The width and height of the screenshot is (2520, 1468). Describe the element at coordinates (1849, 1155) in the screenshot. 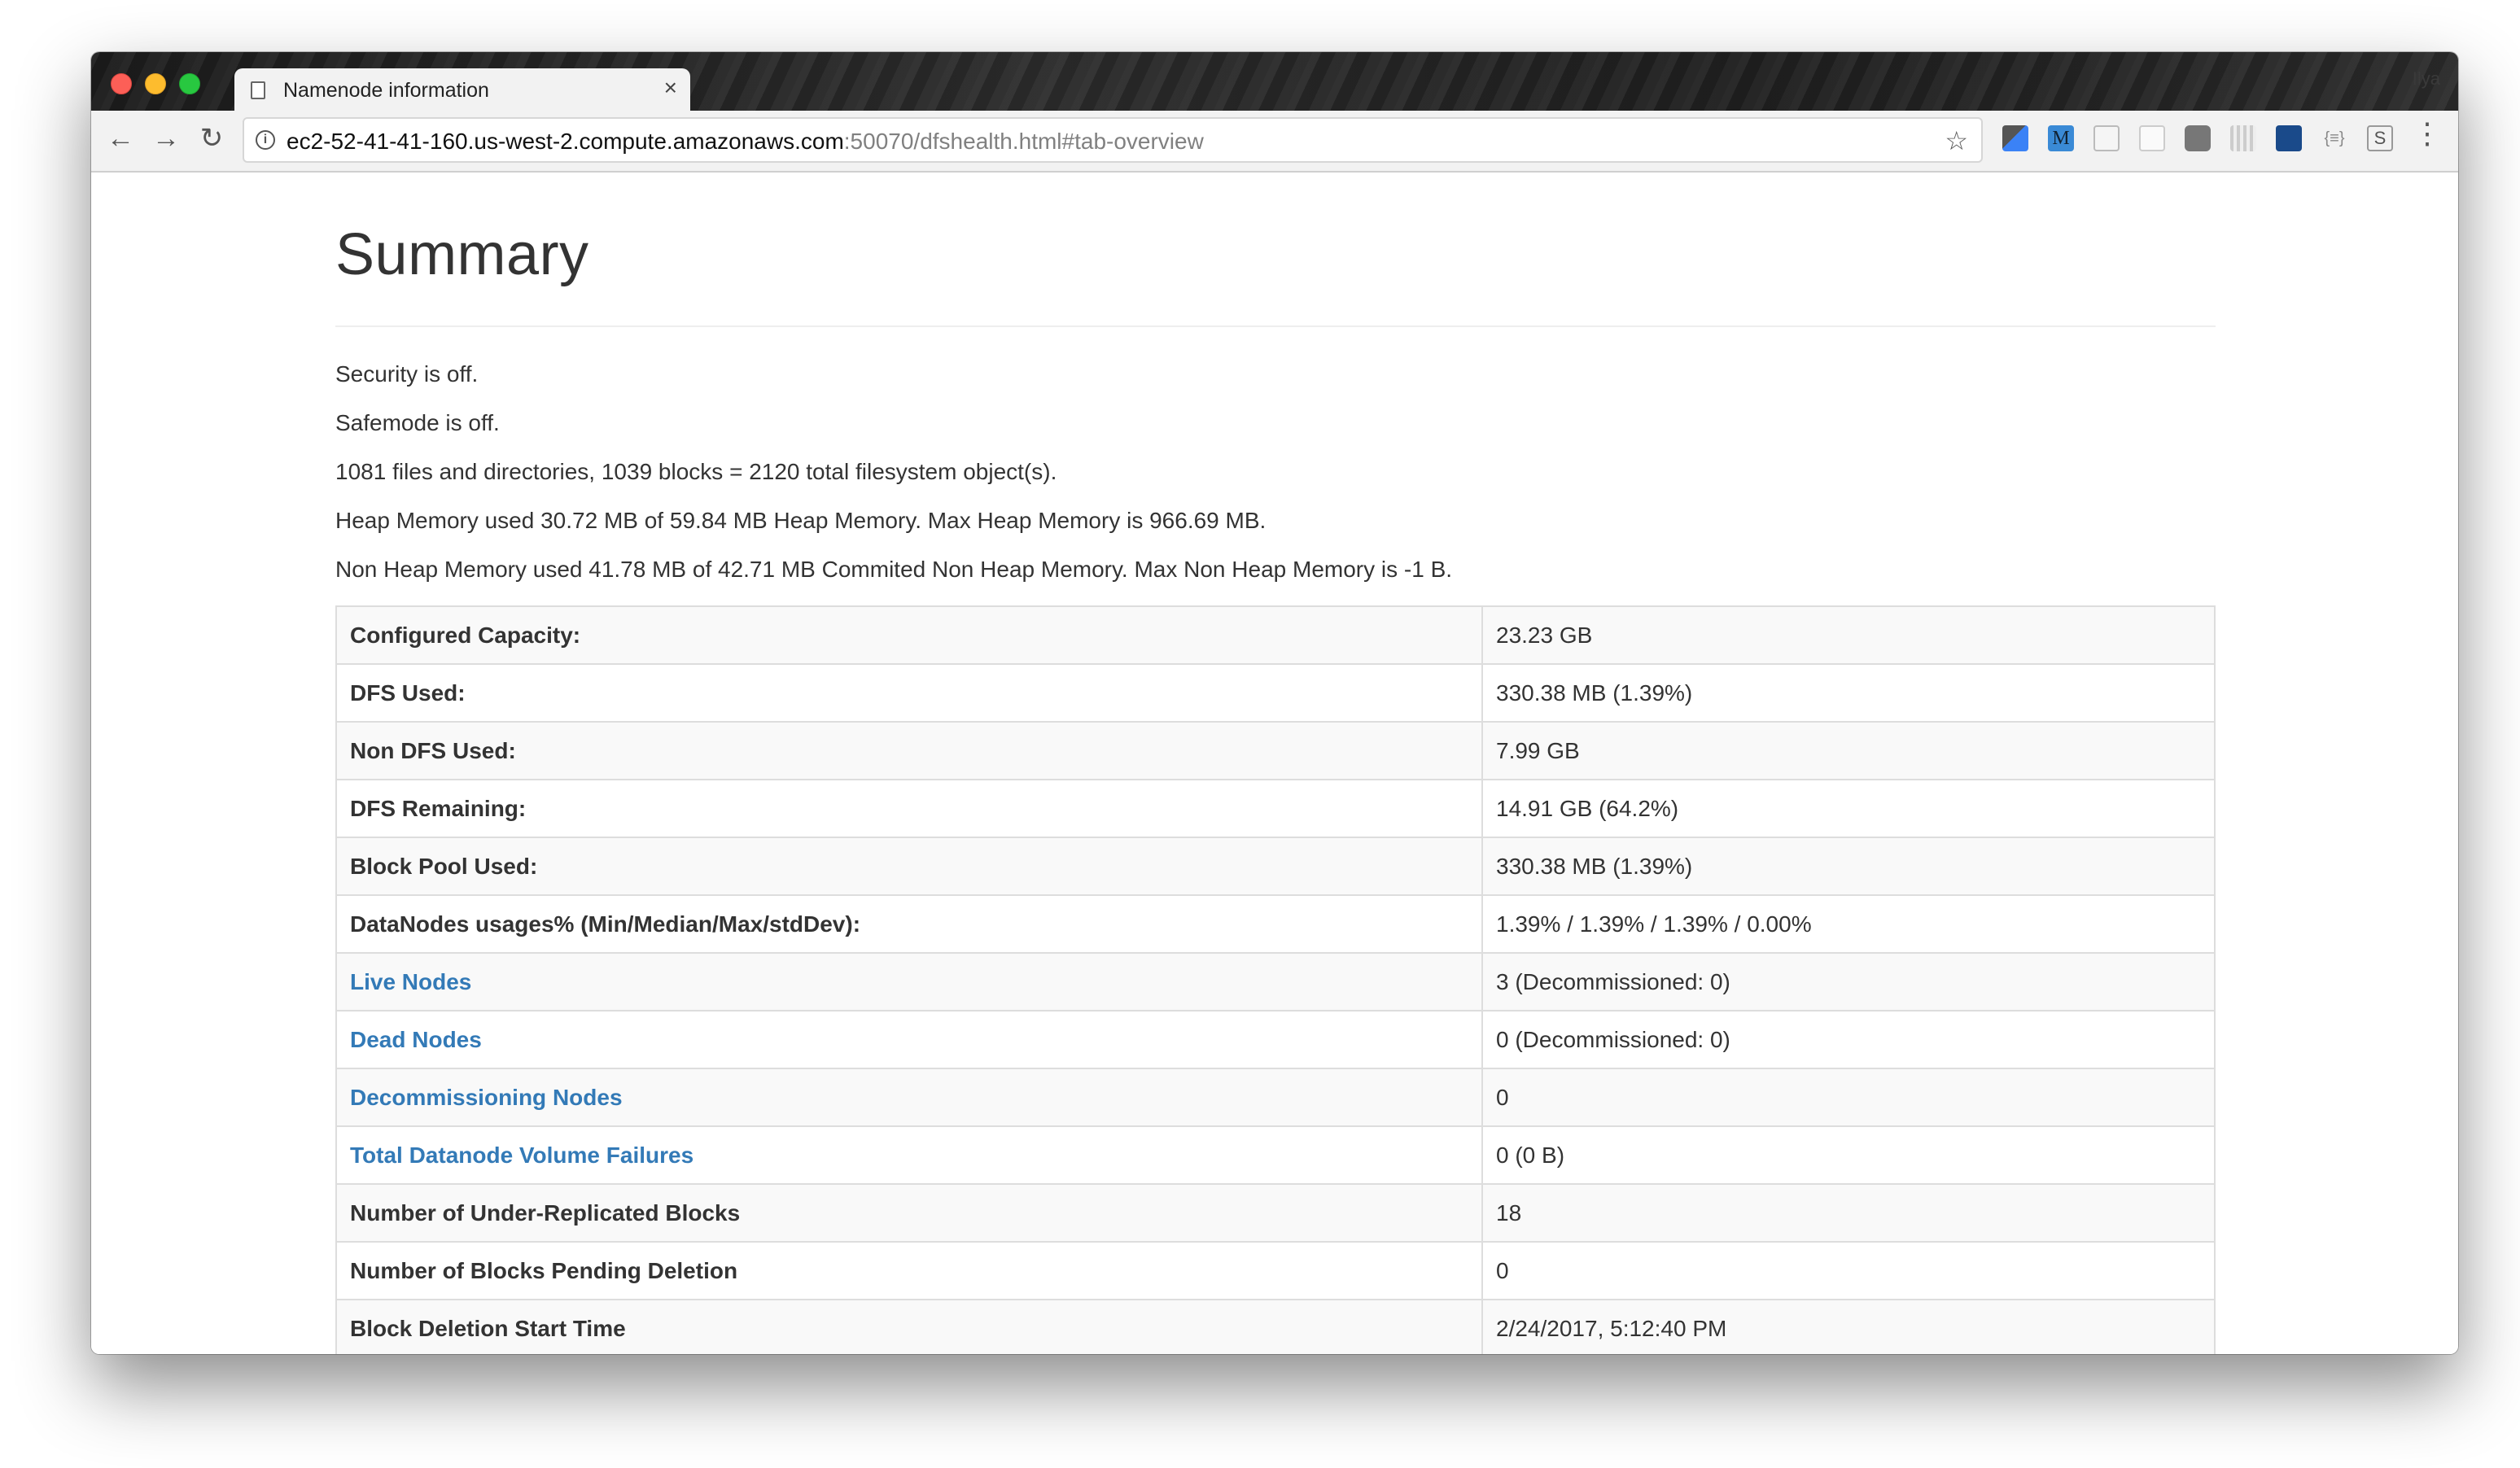

I see `table-value-cell: 0 (0 B)` at that location.